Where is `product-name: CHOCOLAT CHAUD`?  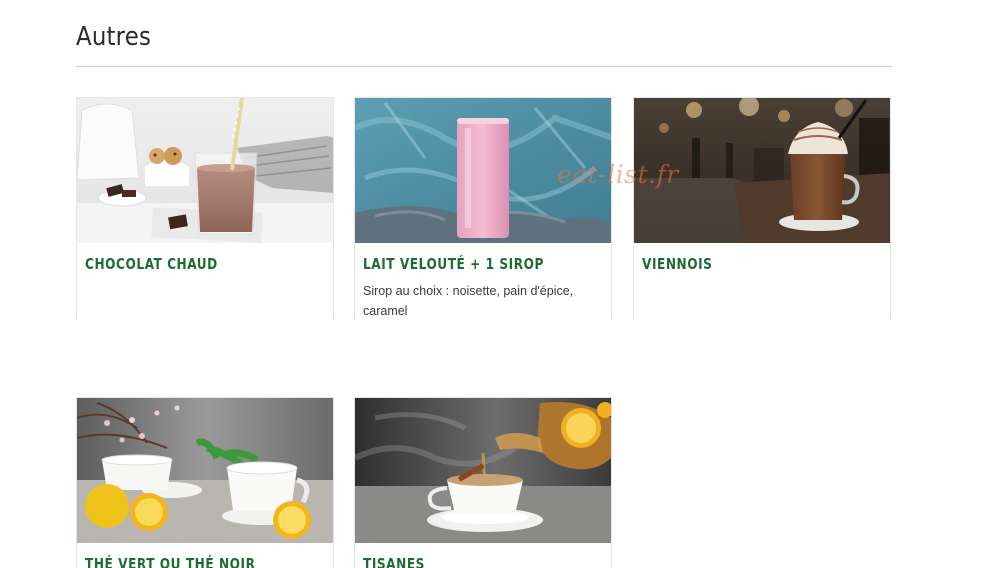
product-name: CHOCOLAT CHAUD is located at coordinates (193, 264).